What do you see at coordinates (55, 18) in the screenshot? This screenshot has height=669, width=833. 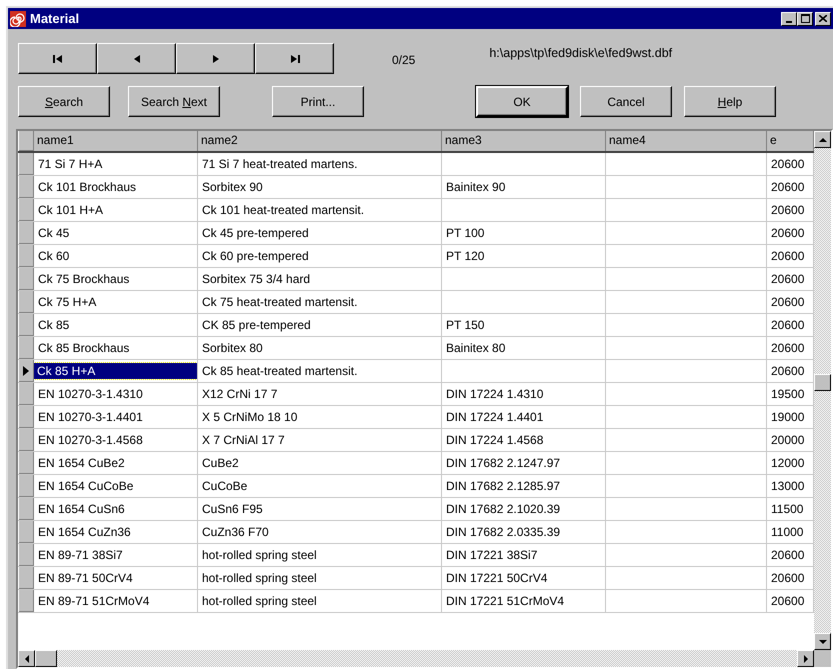 I see `window-title: Material` at bounding box center [55, 18].